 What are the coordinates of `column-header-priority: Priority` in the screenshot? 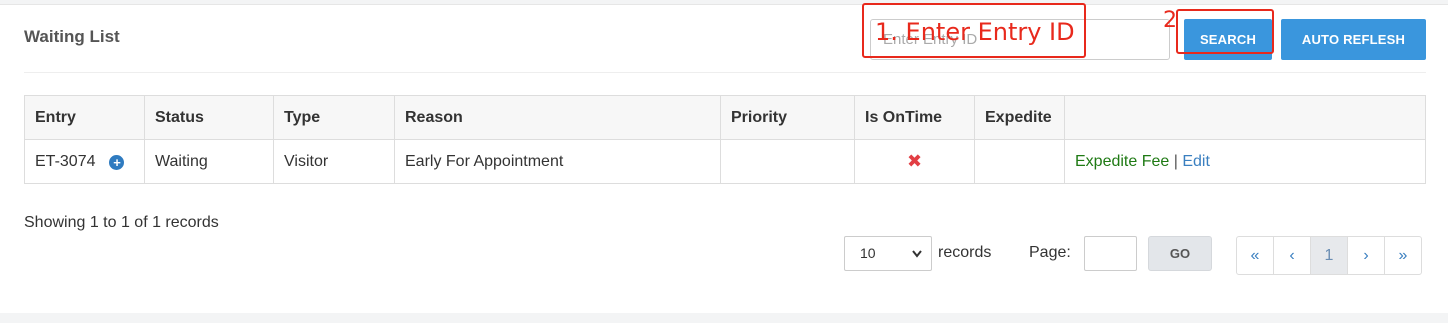 It's located at (787, 117).